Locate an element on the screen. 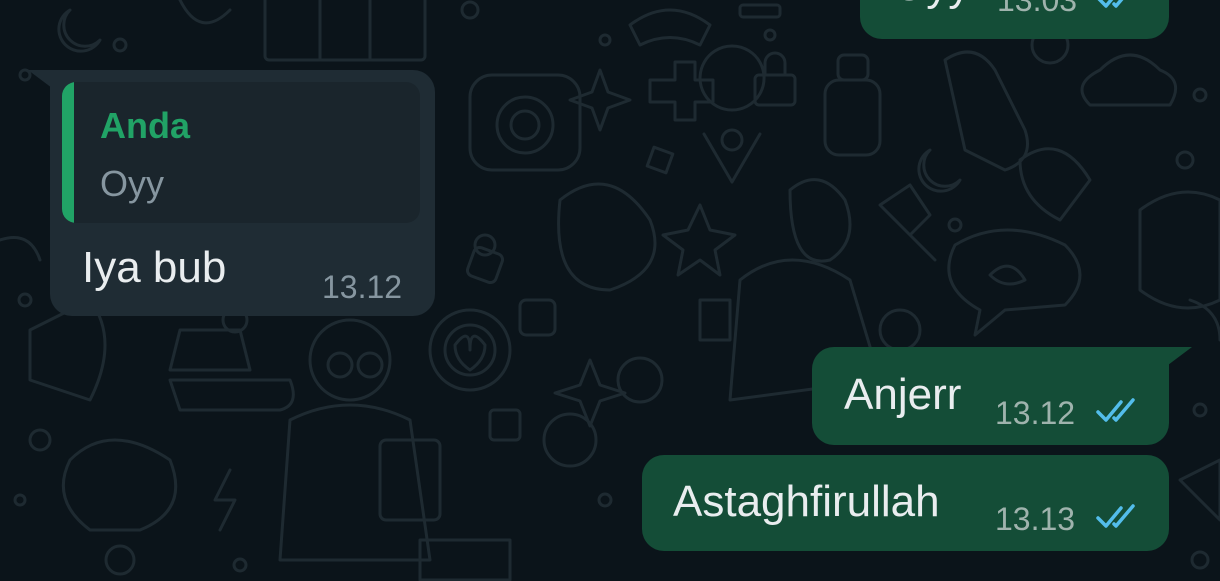  message-bubble-outgoing: Anjerr 13.12 is located at coordinates (990, 396).